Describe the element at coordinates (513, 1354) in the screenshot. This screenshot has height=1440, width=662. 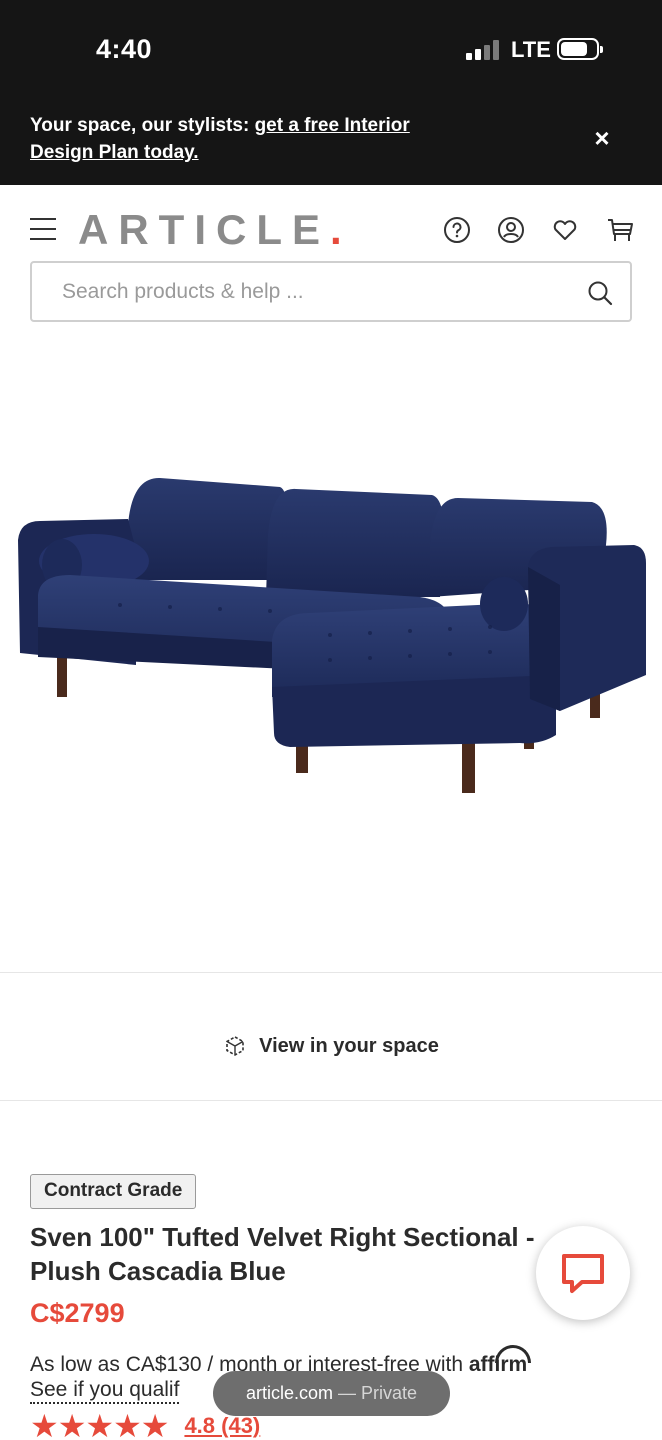
I see `affirm-arc` at that location.